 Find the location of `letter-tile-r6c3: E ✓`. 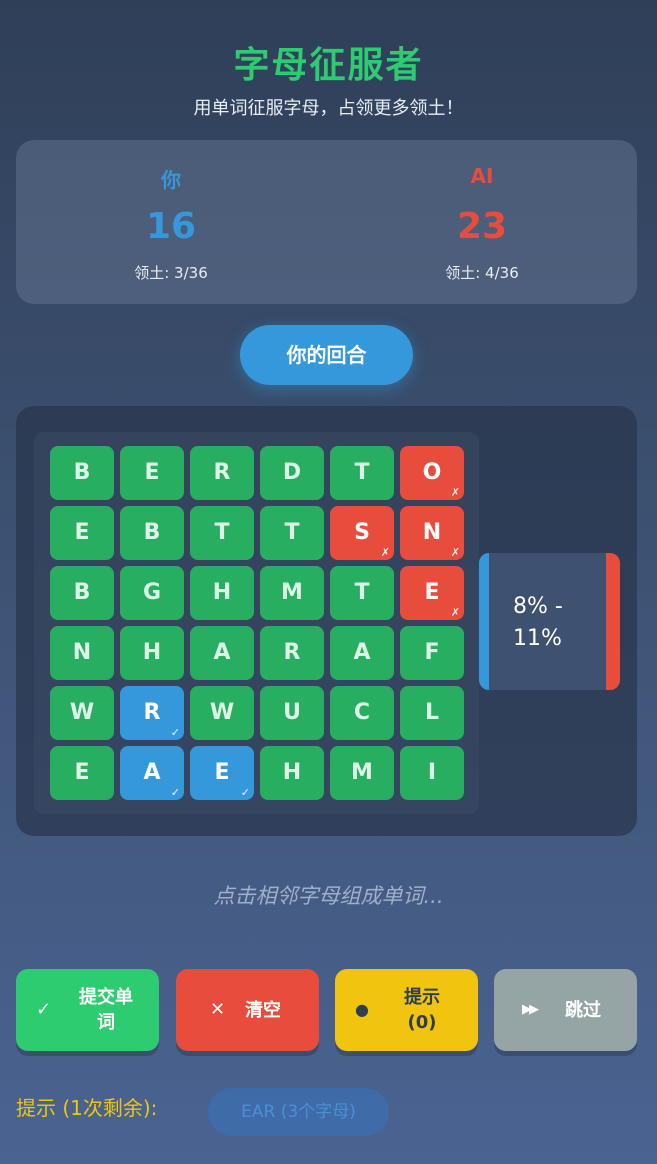

letter-tile-r6c3: E ✓ is located at coordinates (222, 773).